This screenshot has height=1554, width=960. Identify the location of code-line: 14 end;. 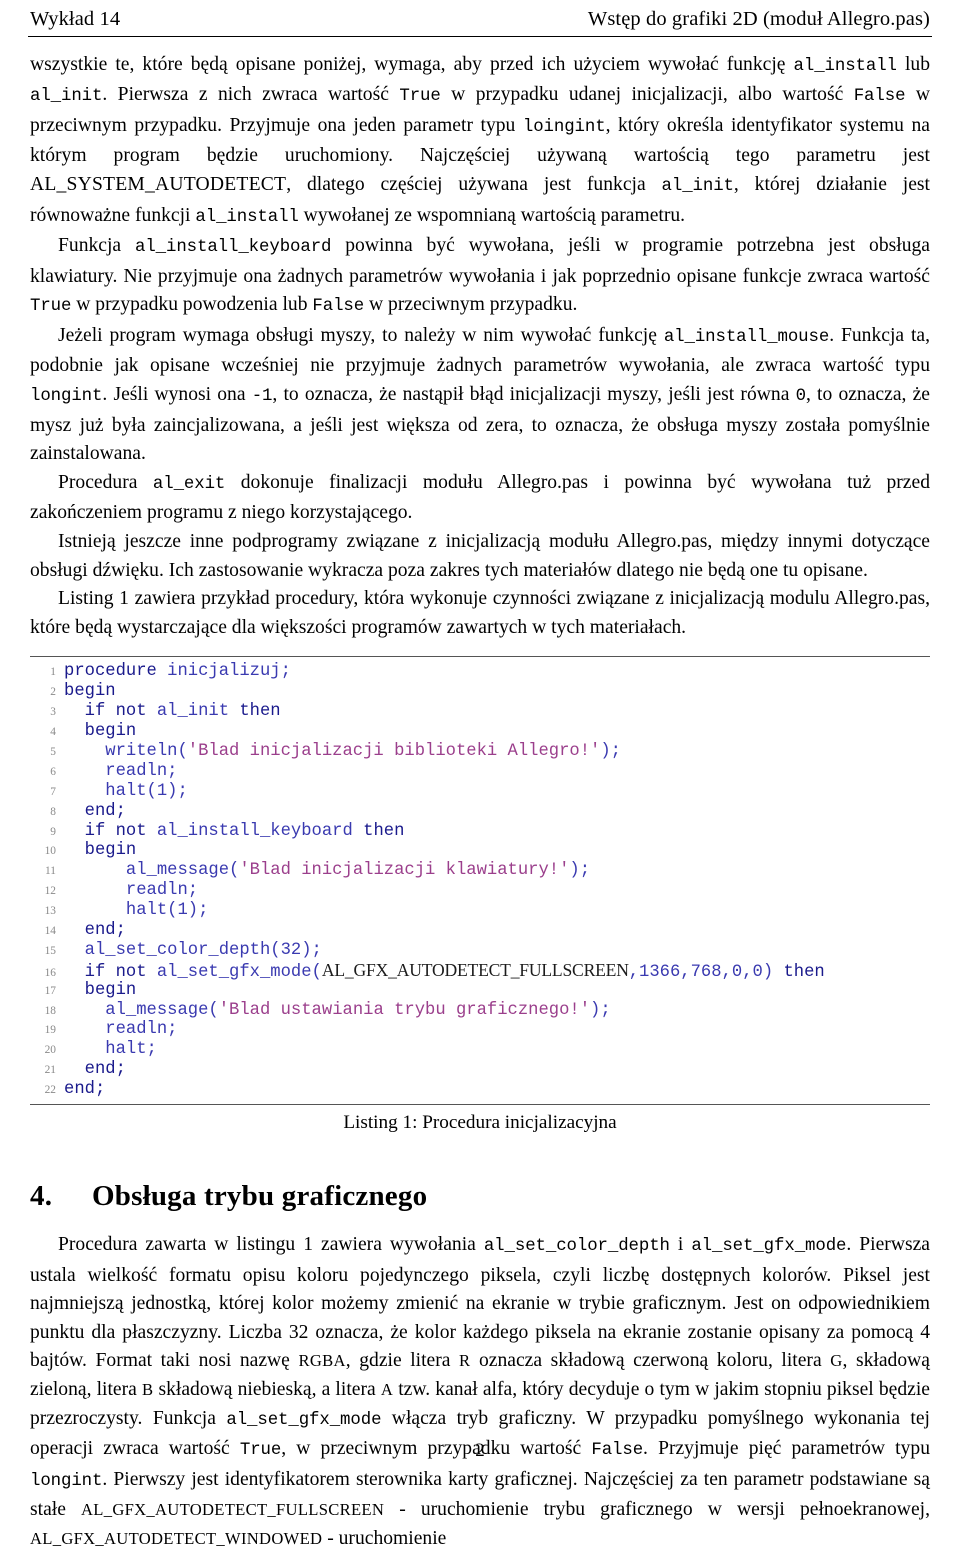
(480, 931).